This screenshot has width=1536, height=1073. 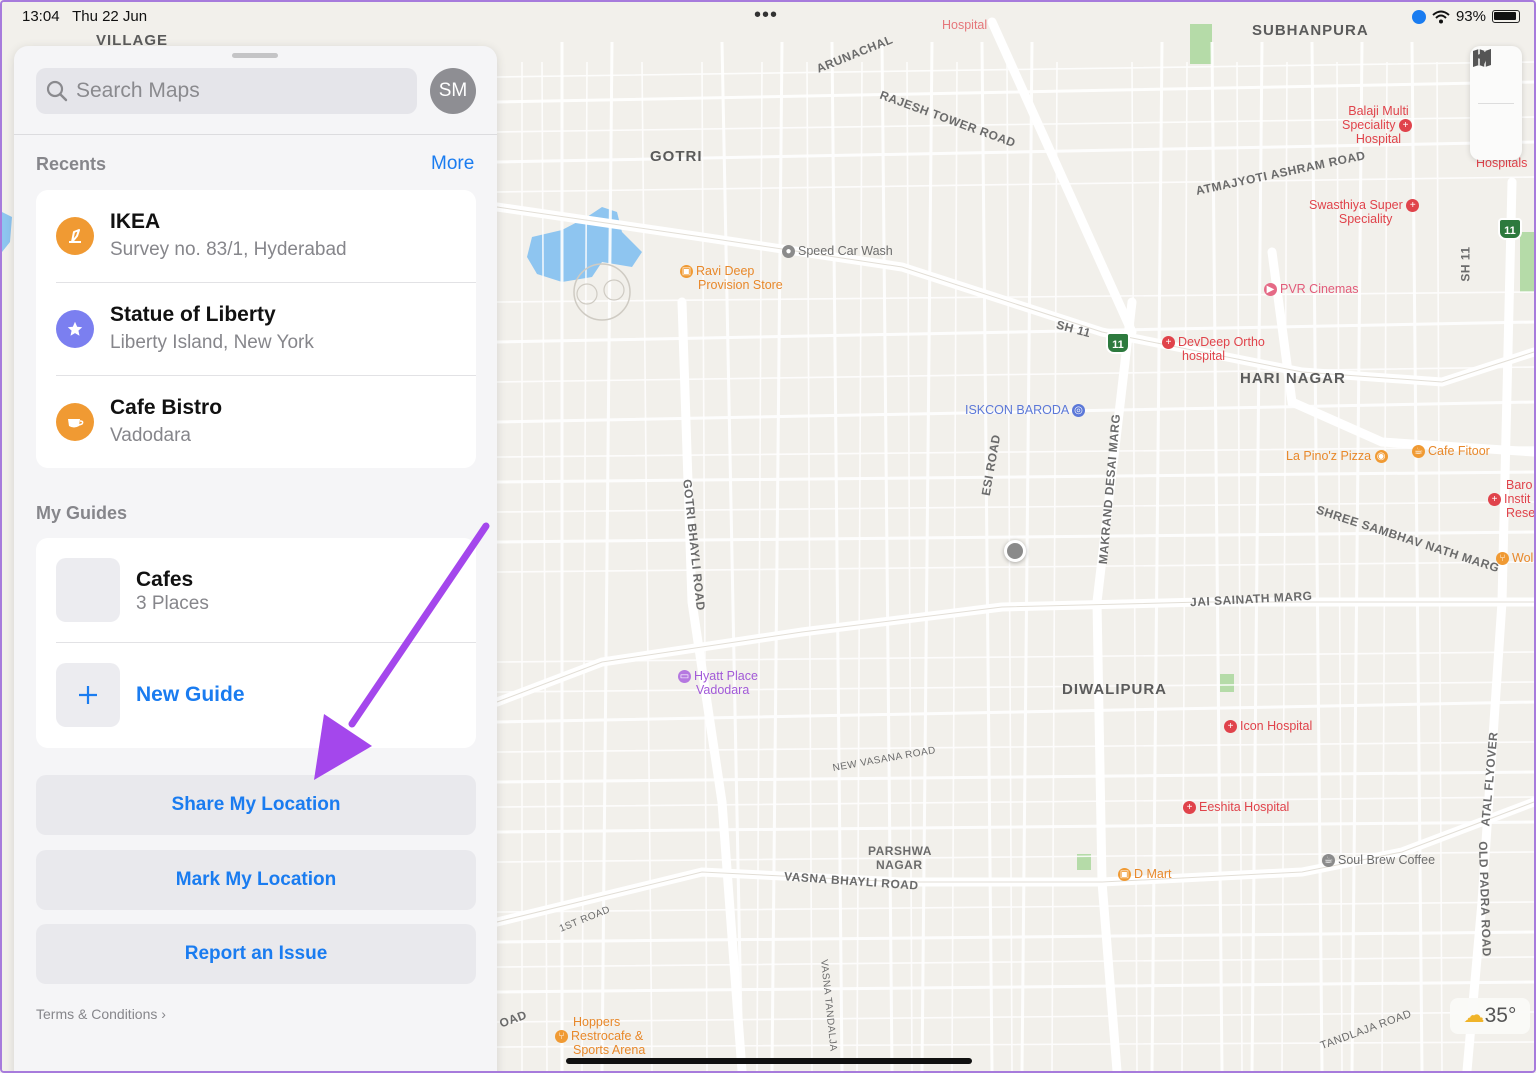 I want to click on car-wash-icon: ●, so click(x=788, y=252).